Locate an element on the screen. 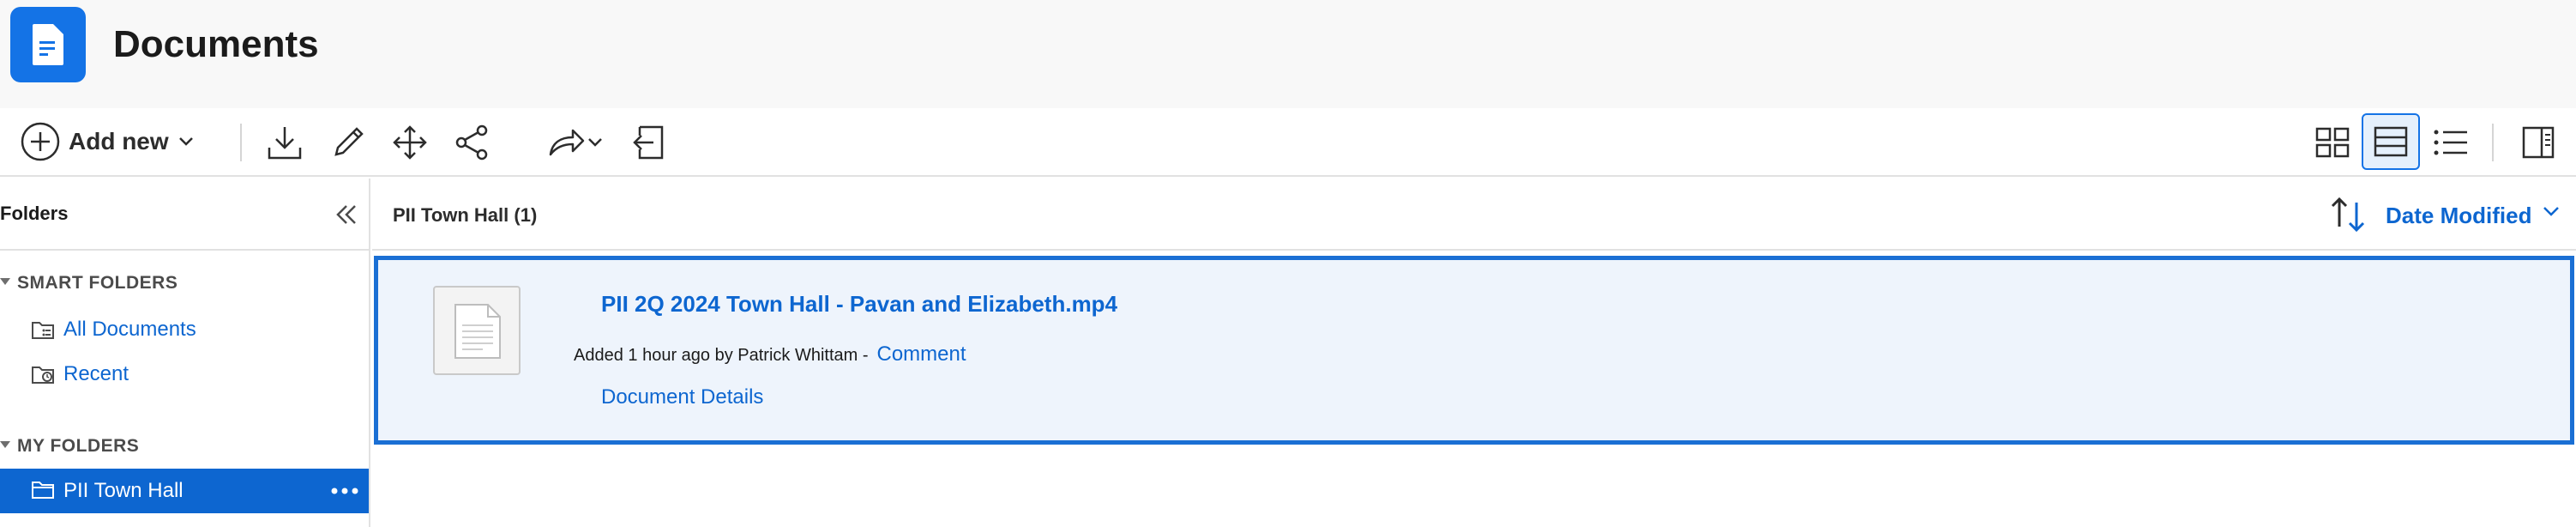 This screenshot has width=2576, height=527. export-button is located at coordinates (648, 142).